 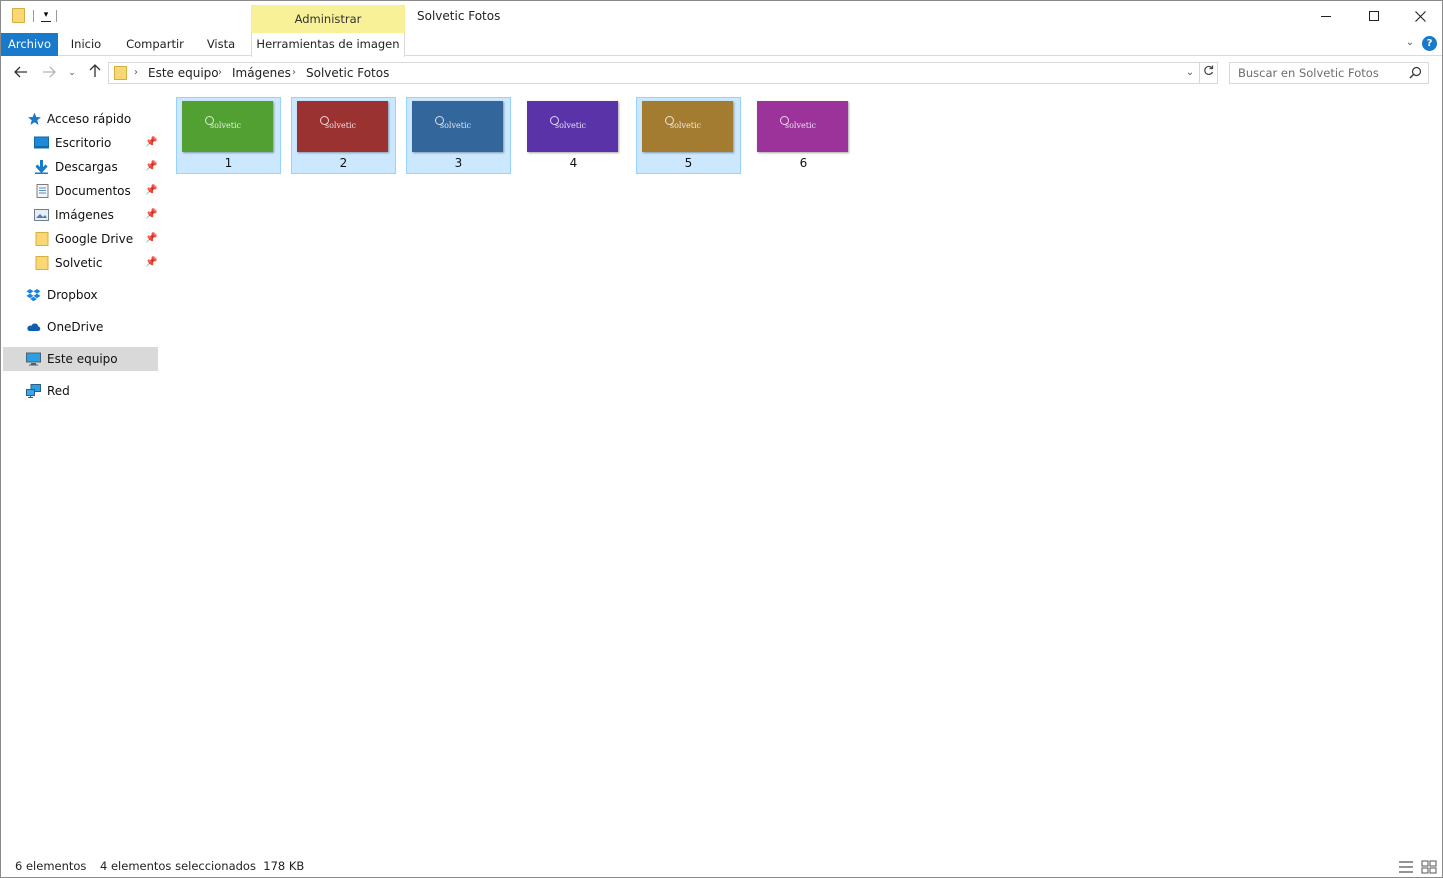 I want to click on nav-item-escritorio: Escritorio 📌, so click(x=80, y=143).